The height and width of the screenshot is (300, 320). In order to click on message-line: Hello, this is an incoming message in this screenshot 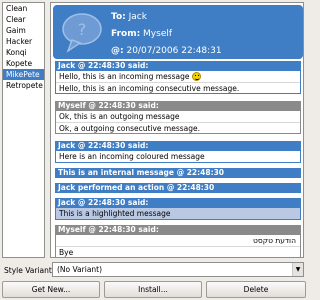, I will do `click(178, 76)`.